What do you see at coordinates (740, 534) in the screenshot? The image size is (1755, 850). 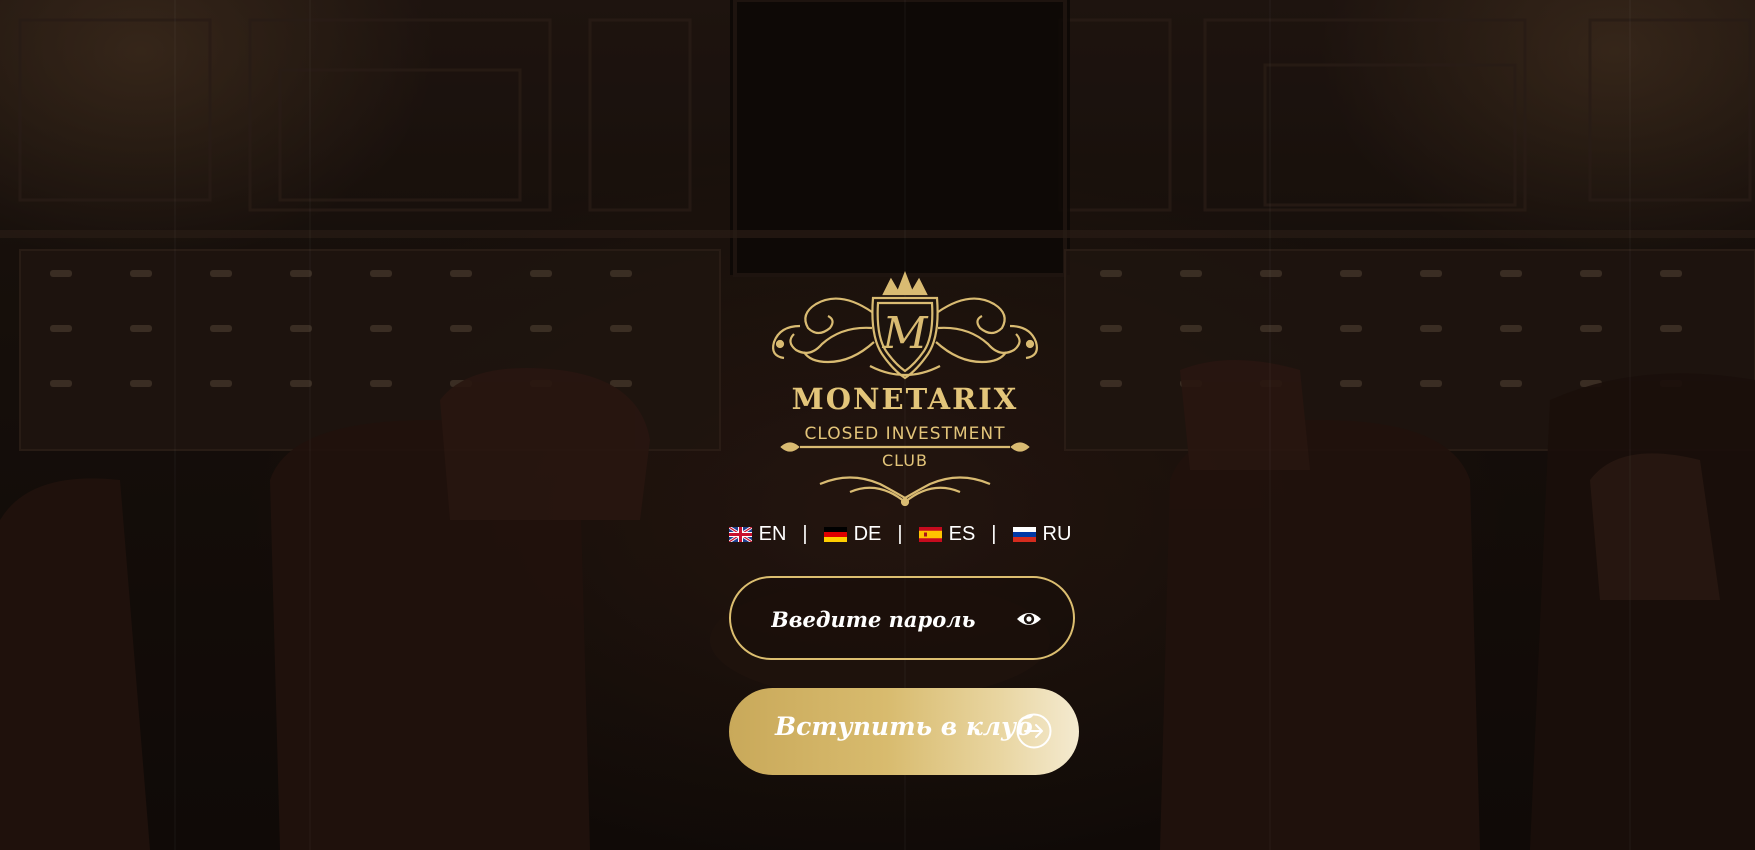 I see `uk-flag-icon` at bounding box center [740, 534].